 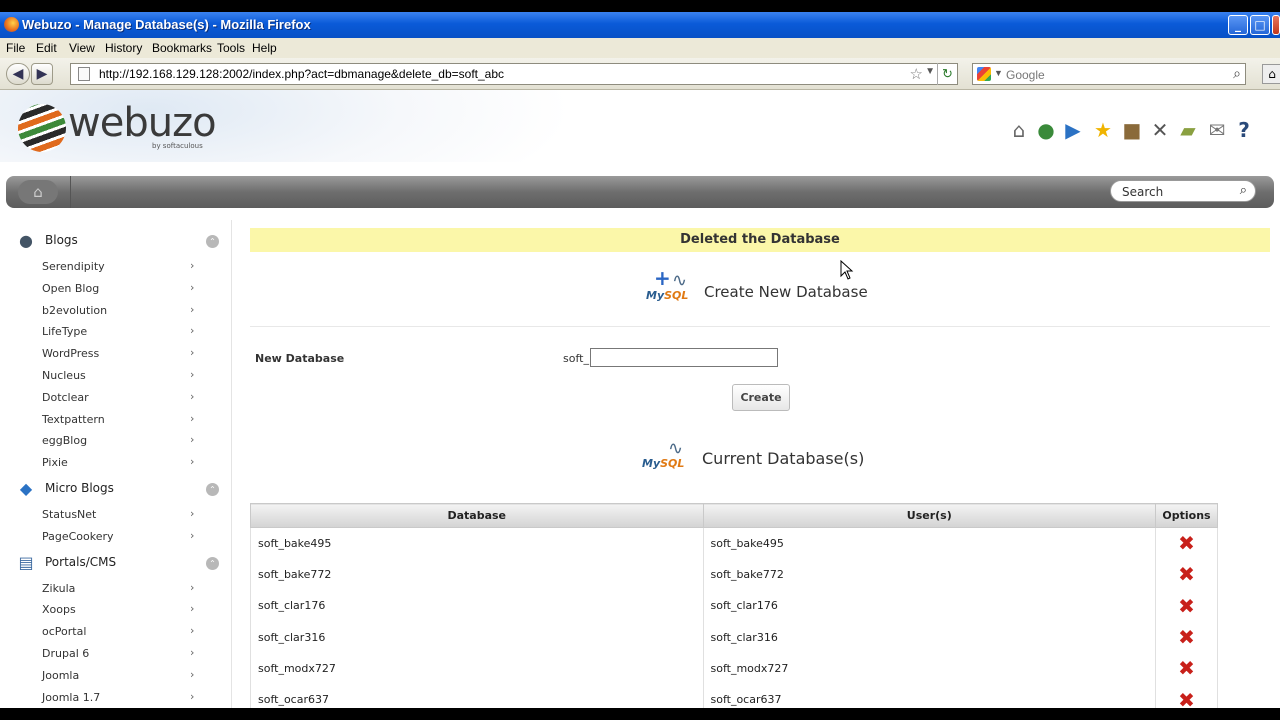 I want to click on folder-icon: ▰, so click(x=1188, y=130).